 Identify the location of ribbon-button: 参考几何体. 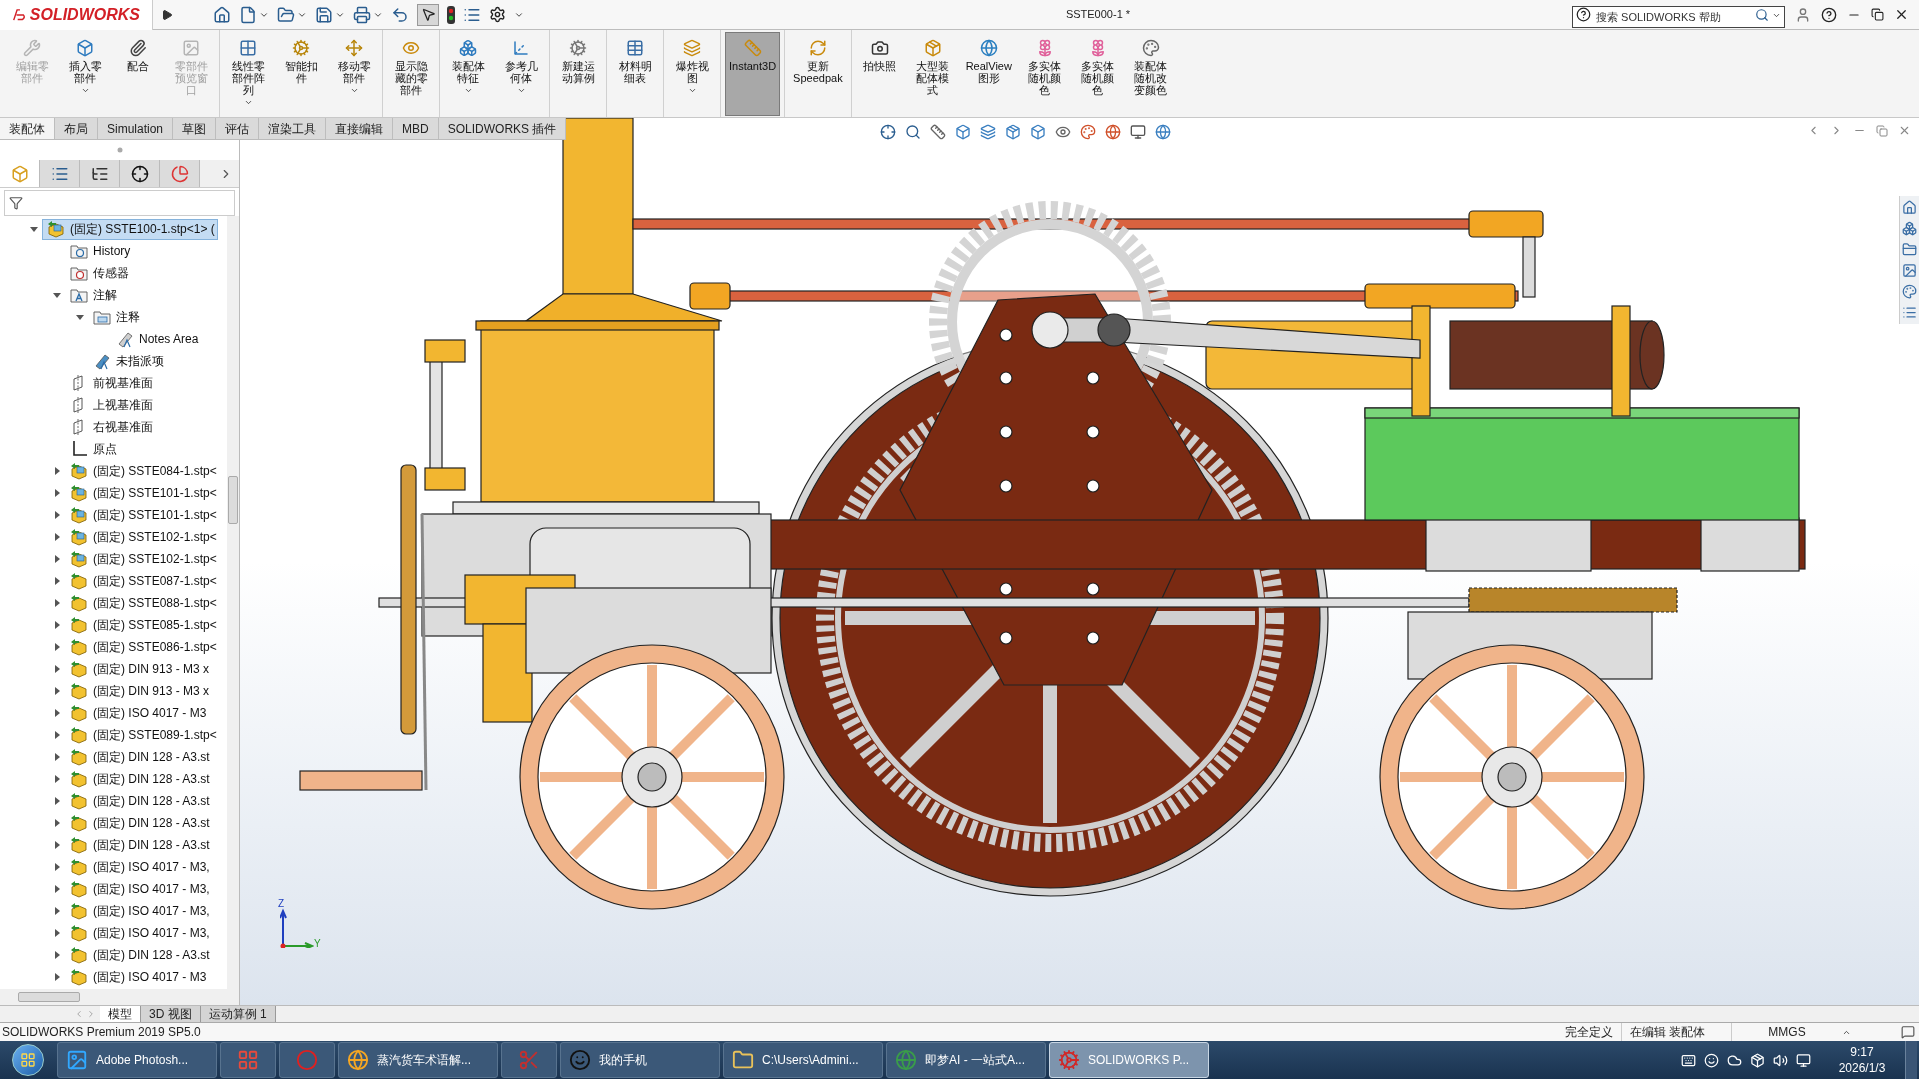
(521, 74).